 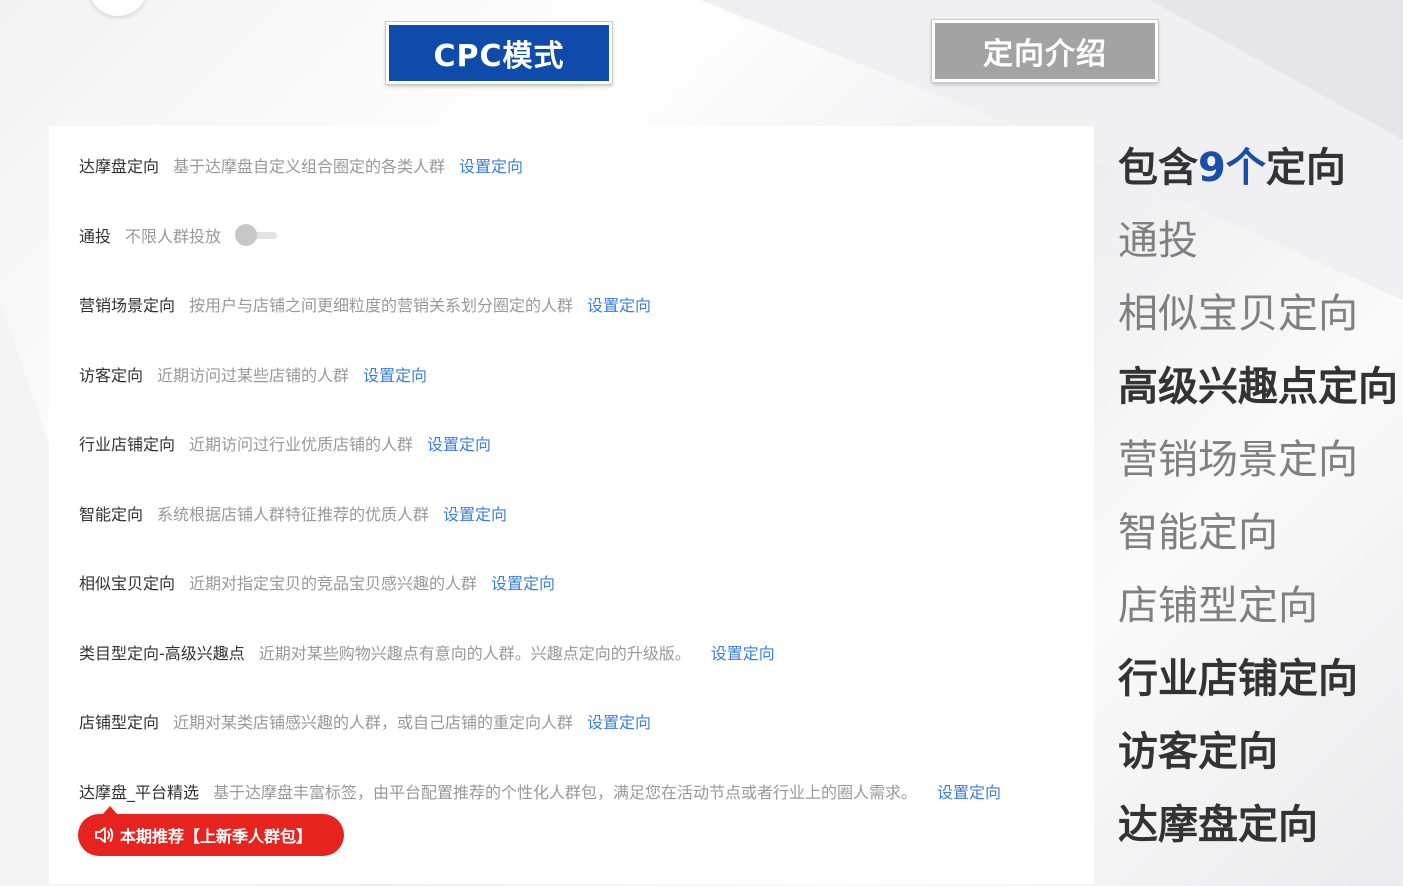 What do you see at coordinates (111, 514) in the screenshot?
I see `row-label: 智能定向` at bounding box center [111, 514].